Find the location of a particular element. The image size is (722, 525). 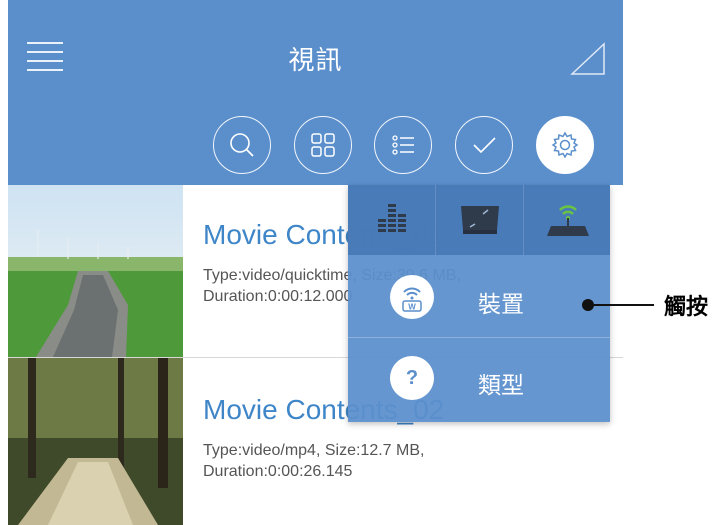

screen-mirror-tab is located at coordinates (479, 220).